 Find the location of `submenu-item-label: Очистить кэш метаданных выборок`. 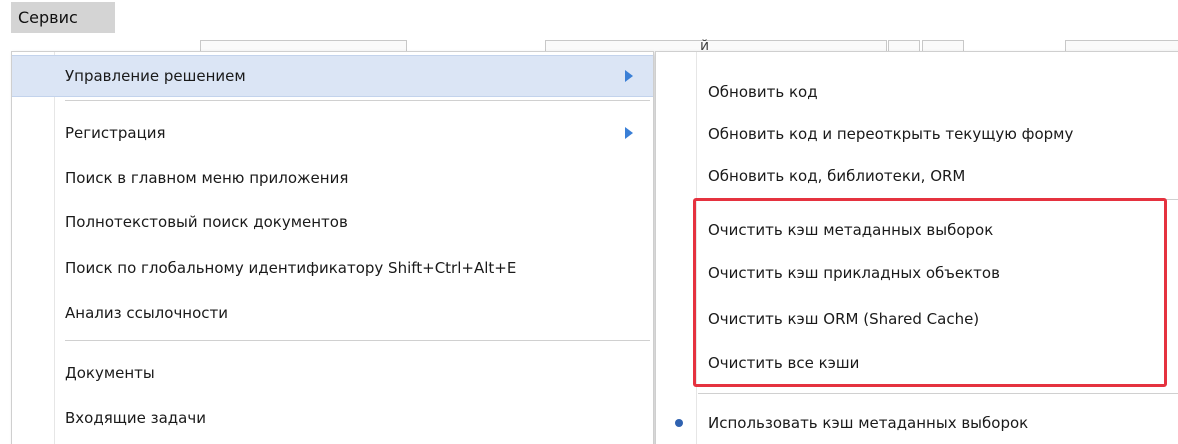

submenu-item-label: Очистить кэш метаданных выборок is located at coordinates (851, 230).